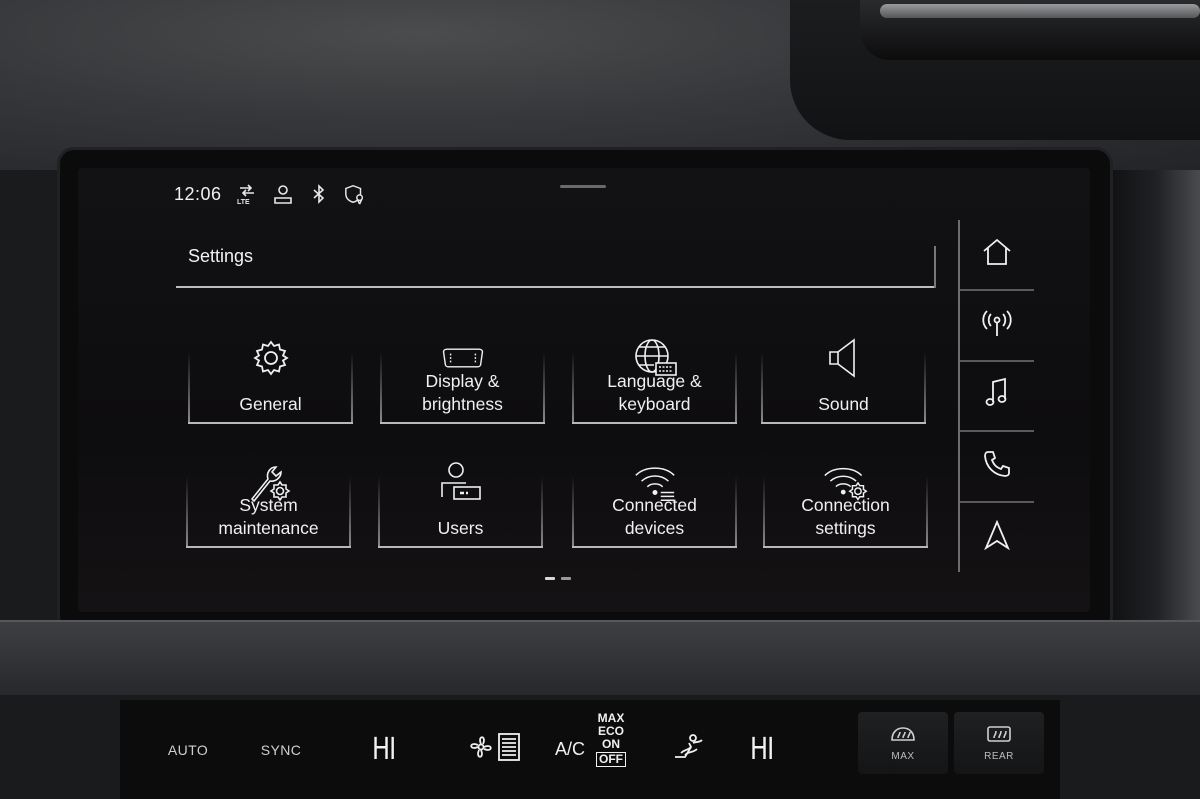 The height and width of the screenshot is (799, 1200). What do you see at coordinates (270, 404) in the screenshot?
I see `tile-label: General` at bounding box center [270, 404].